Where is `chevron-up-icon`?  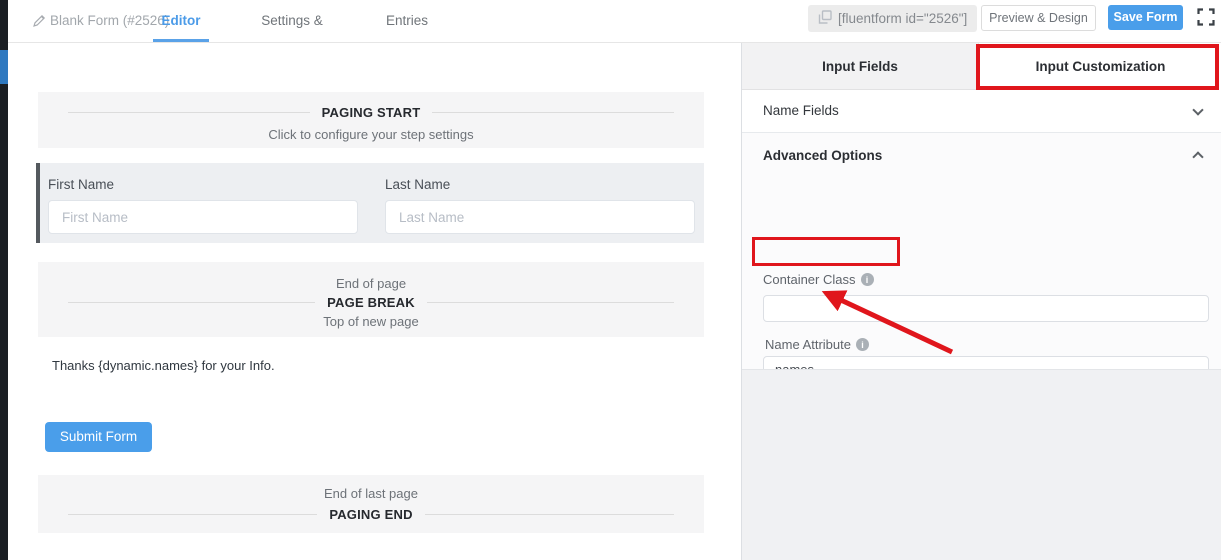 chevron-up-icon is located at coordinates (1198, 157).